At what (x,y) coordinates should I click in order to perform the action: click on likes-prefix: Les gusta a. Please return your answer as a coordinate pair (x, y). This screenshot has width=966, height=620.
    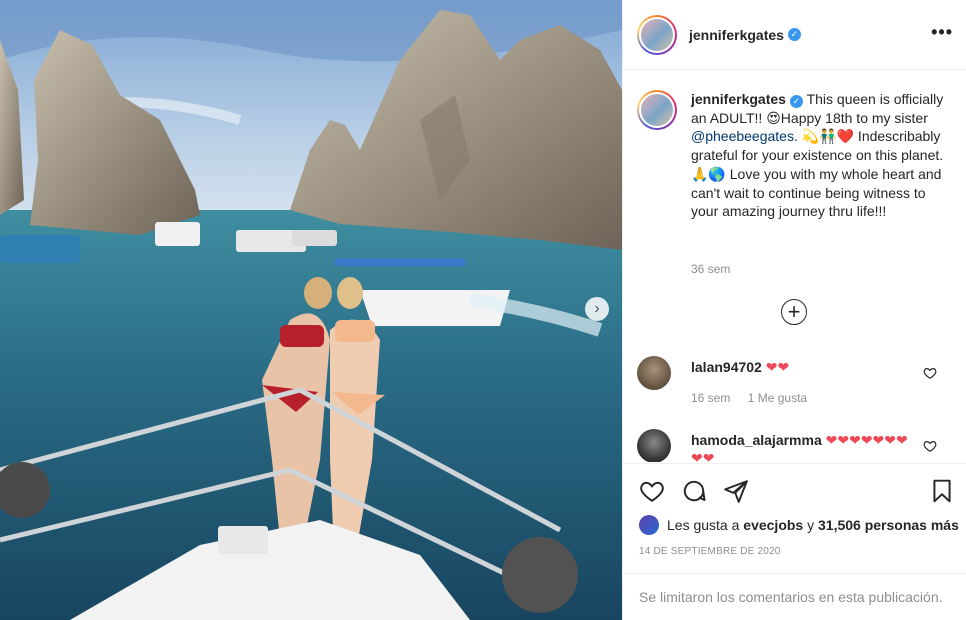
    Looking at the image, I should click on (703, 525).